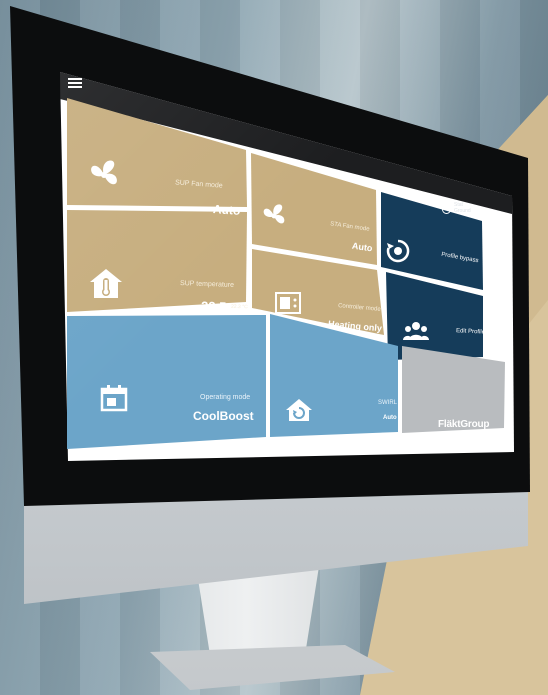 The height and width of the screenshot is (695, 548). Describe the element at coordinates (226, 210) in the screenshot. I see `sup-fan-mode-value: Auto` at that location.